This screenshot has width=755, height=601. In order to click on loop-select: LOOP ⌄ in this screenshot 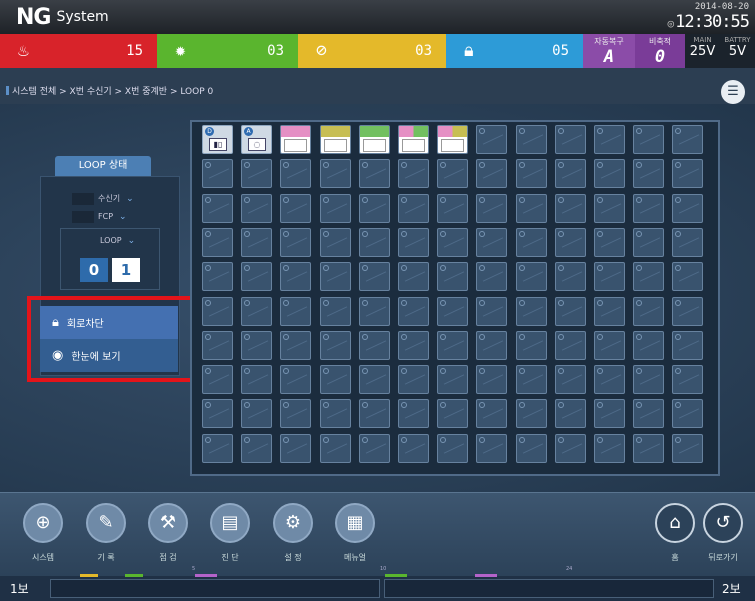, I will do `click(117, 240)`.